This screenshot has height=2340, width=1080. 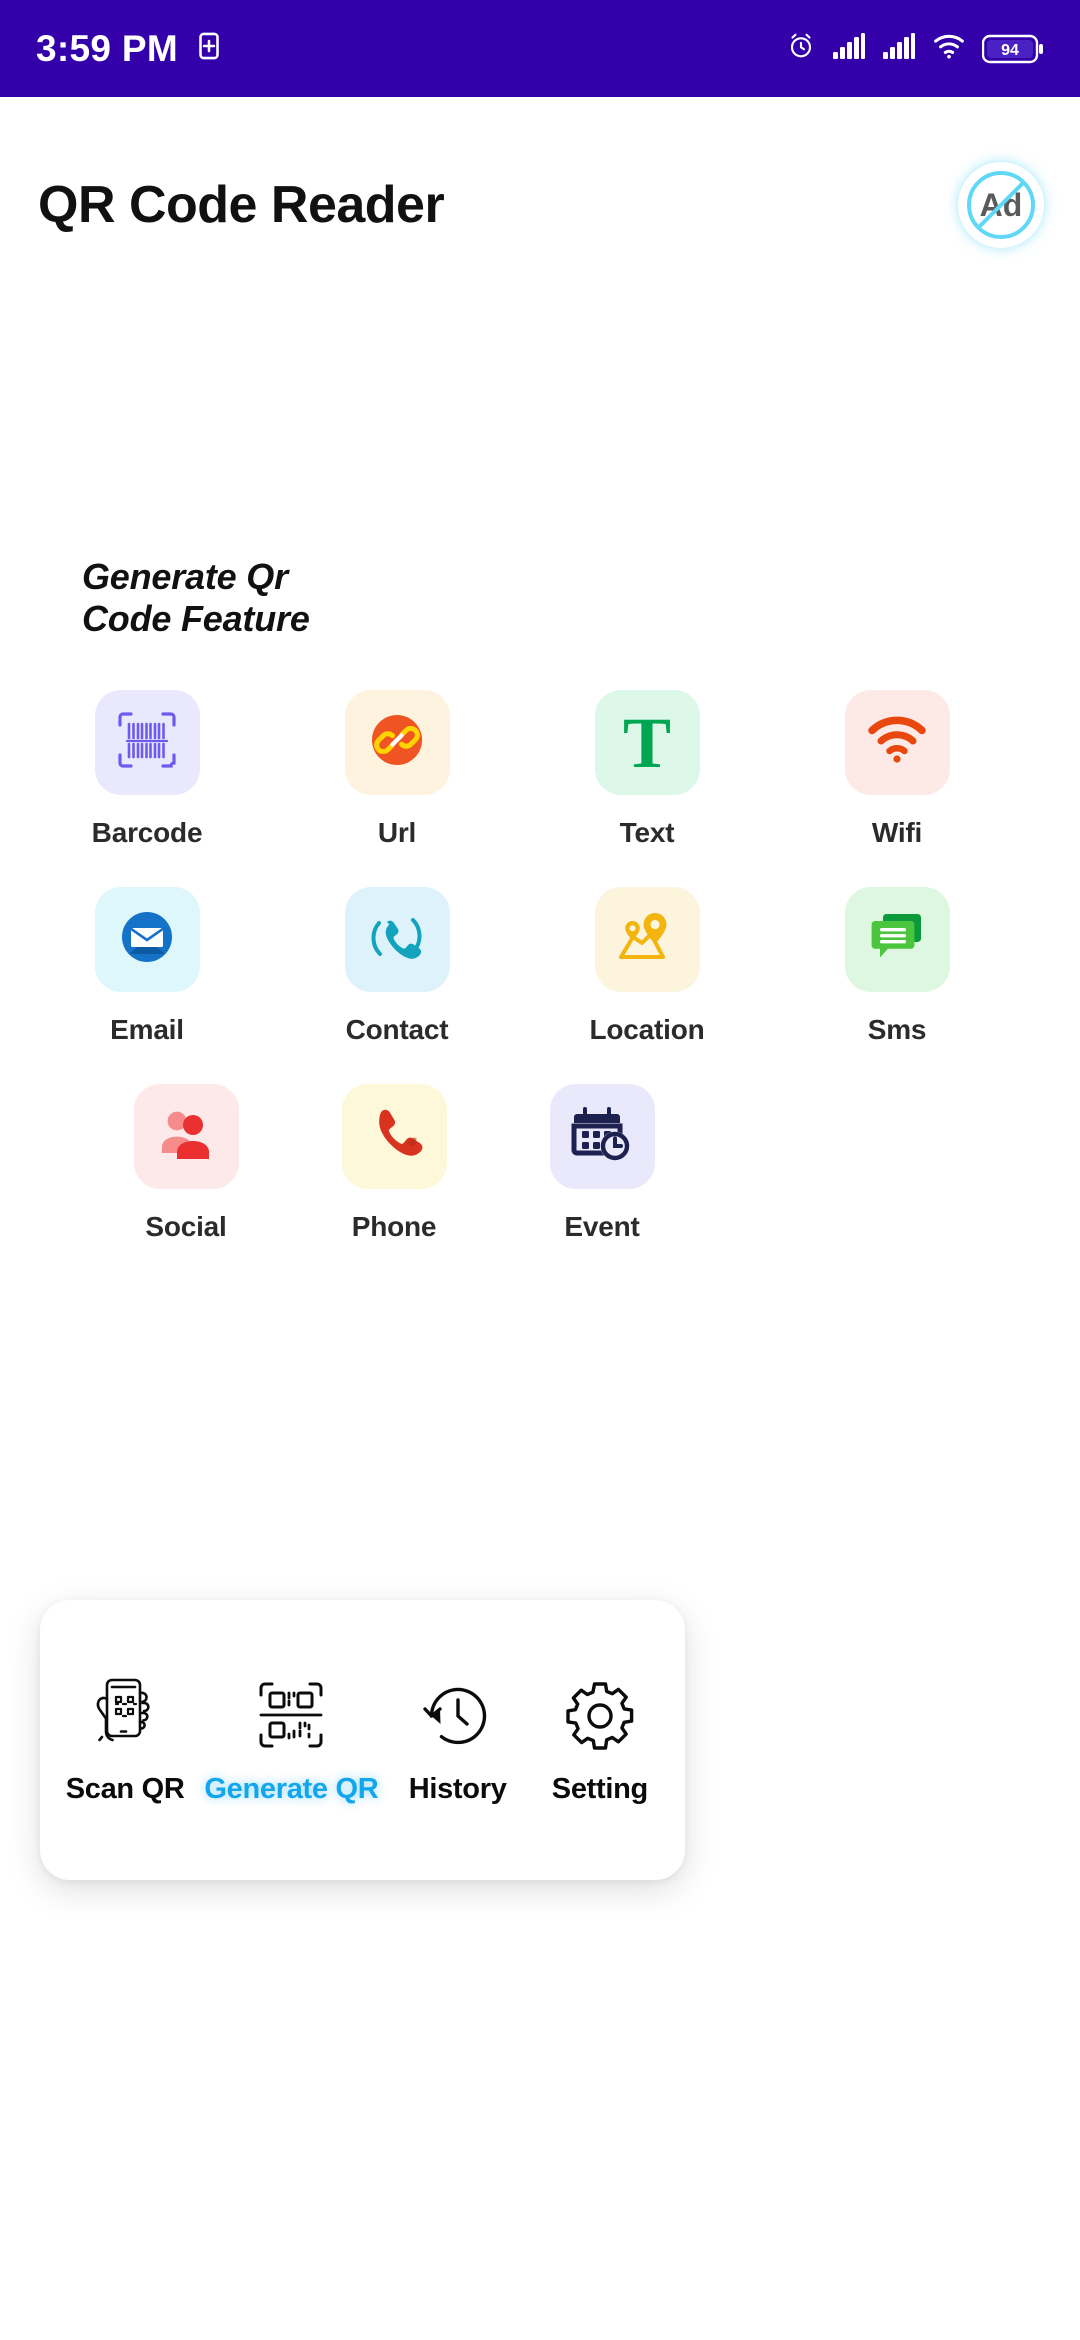 I want to click on history-clock-icon, so click(x=457, y=1713).